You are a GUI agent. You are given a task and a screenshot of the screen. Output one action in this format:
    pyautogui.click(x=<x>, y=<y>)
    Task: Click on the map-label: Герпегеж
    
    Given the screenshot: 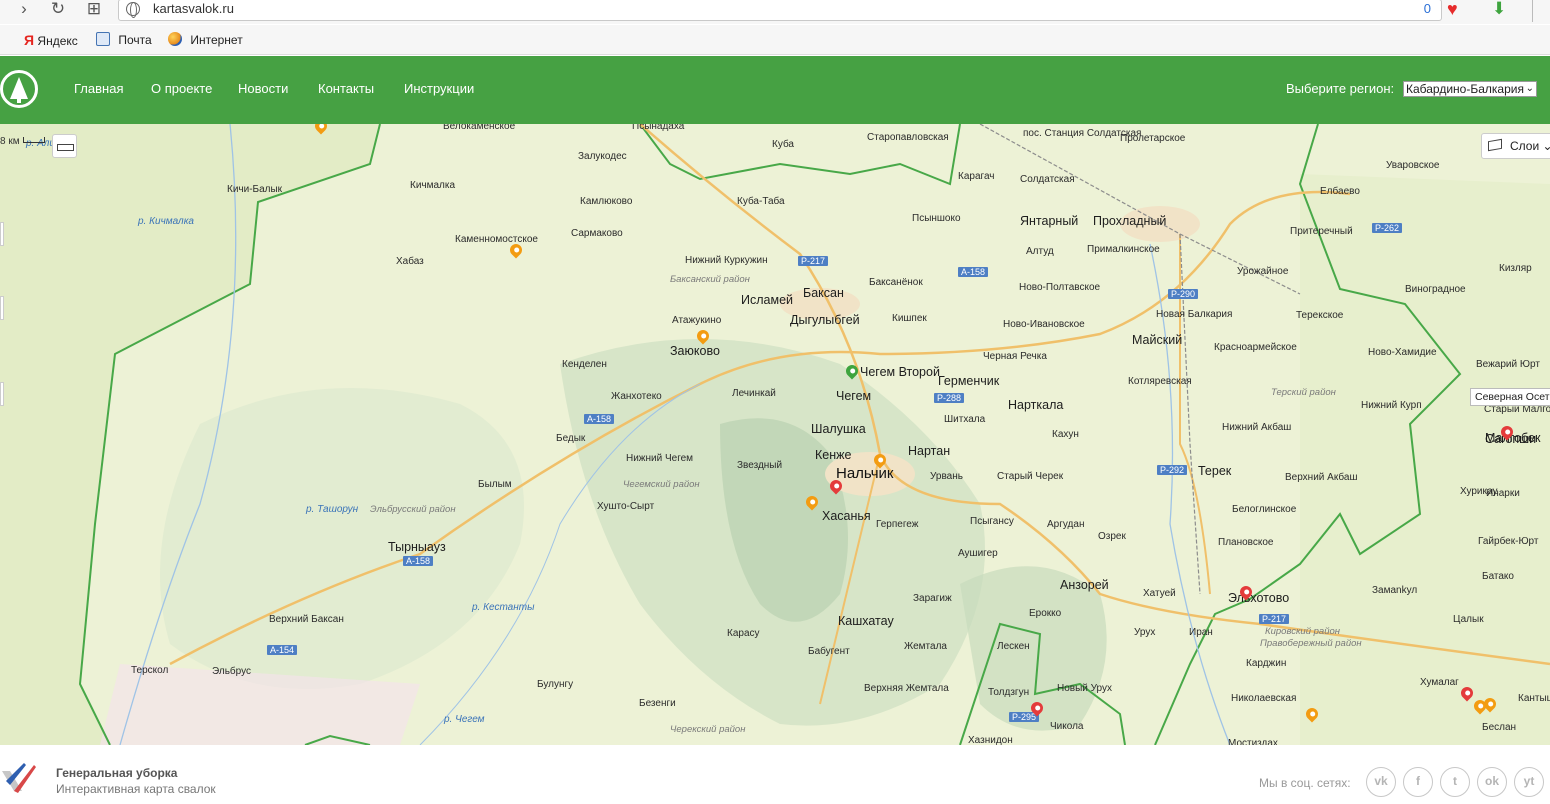 What is the action you would take?
    pyautogui.click(x=897, y=524)
    